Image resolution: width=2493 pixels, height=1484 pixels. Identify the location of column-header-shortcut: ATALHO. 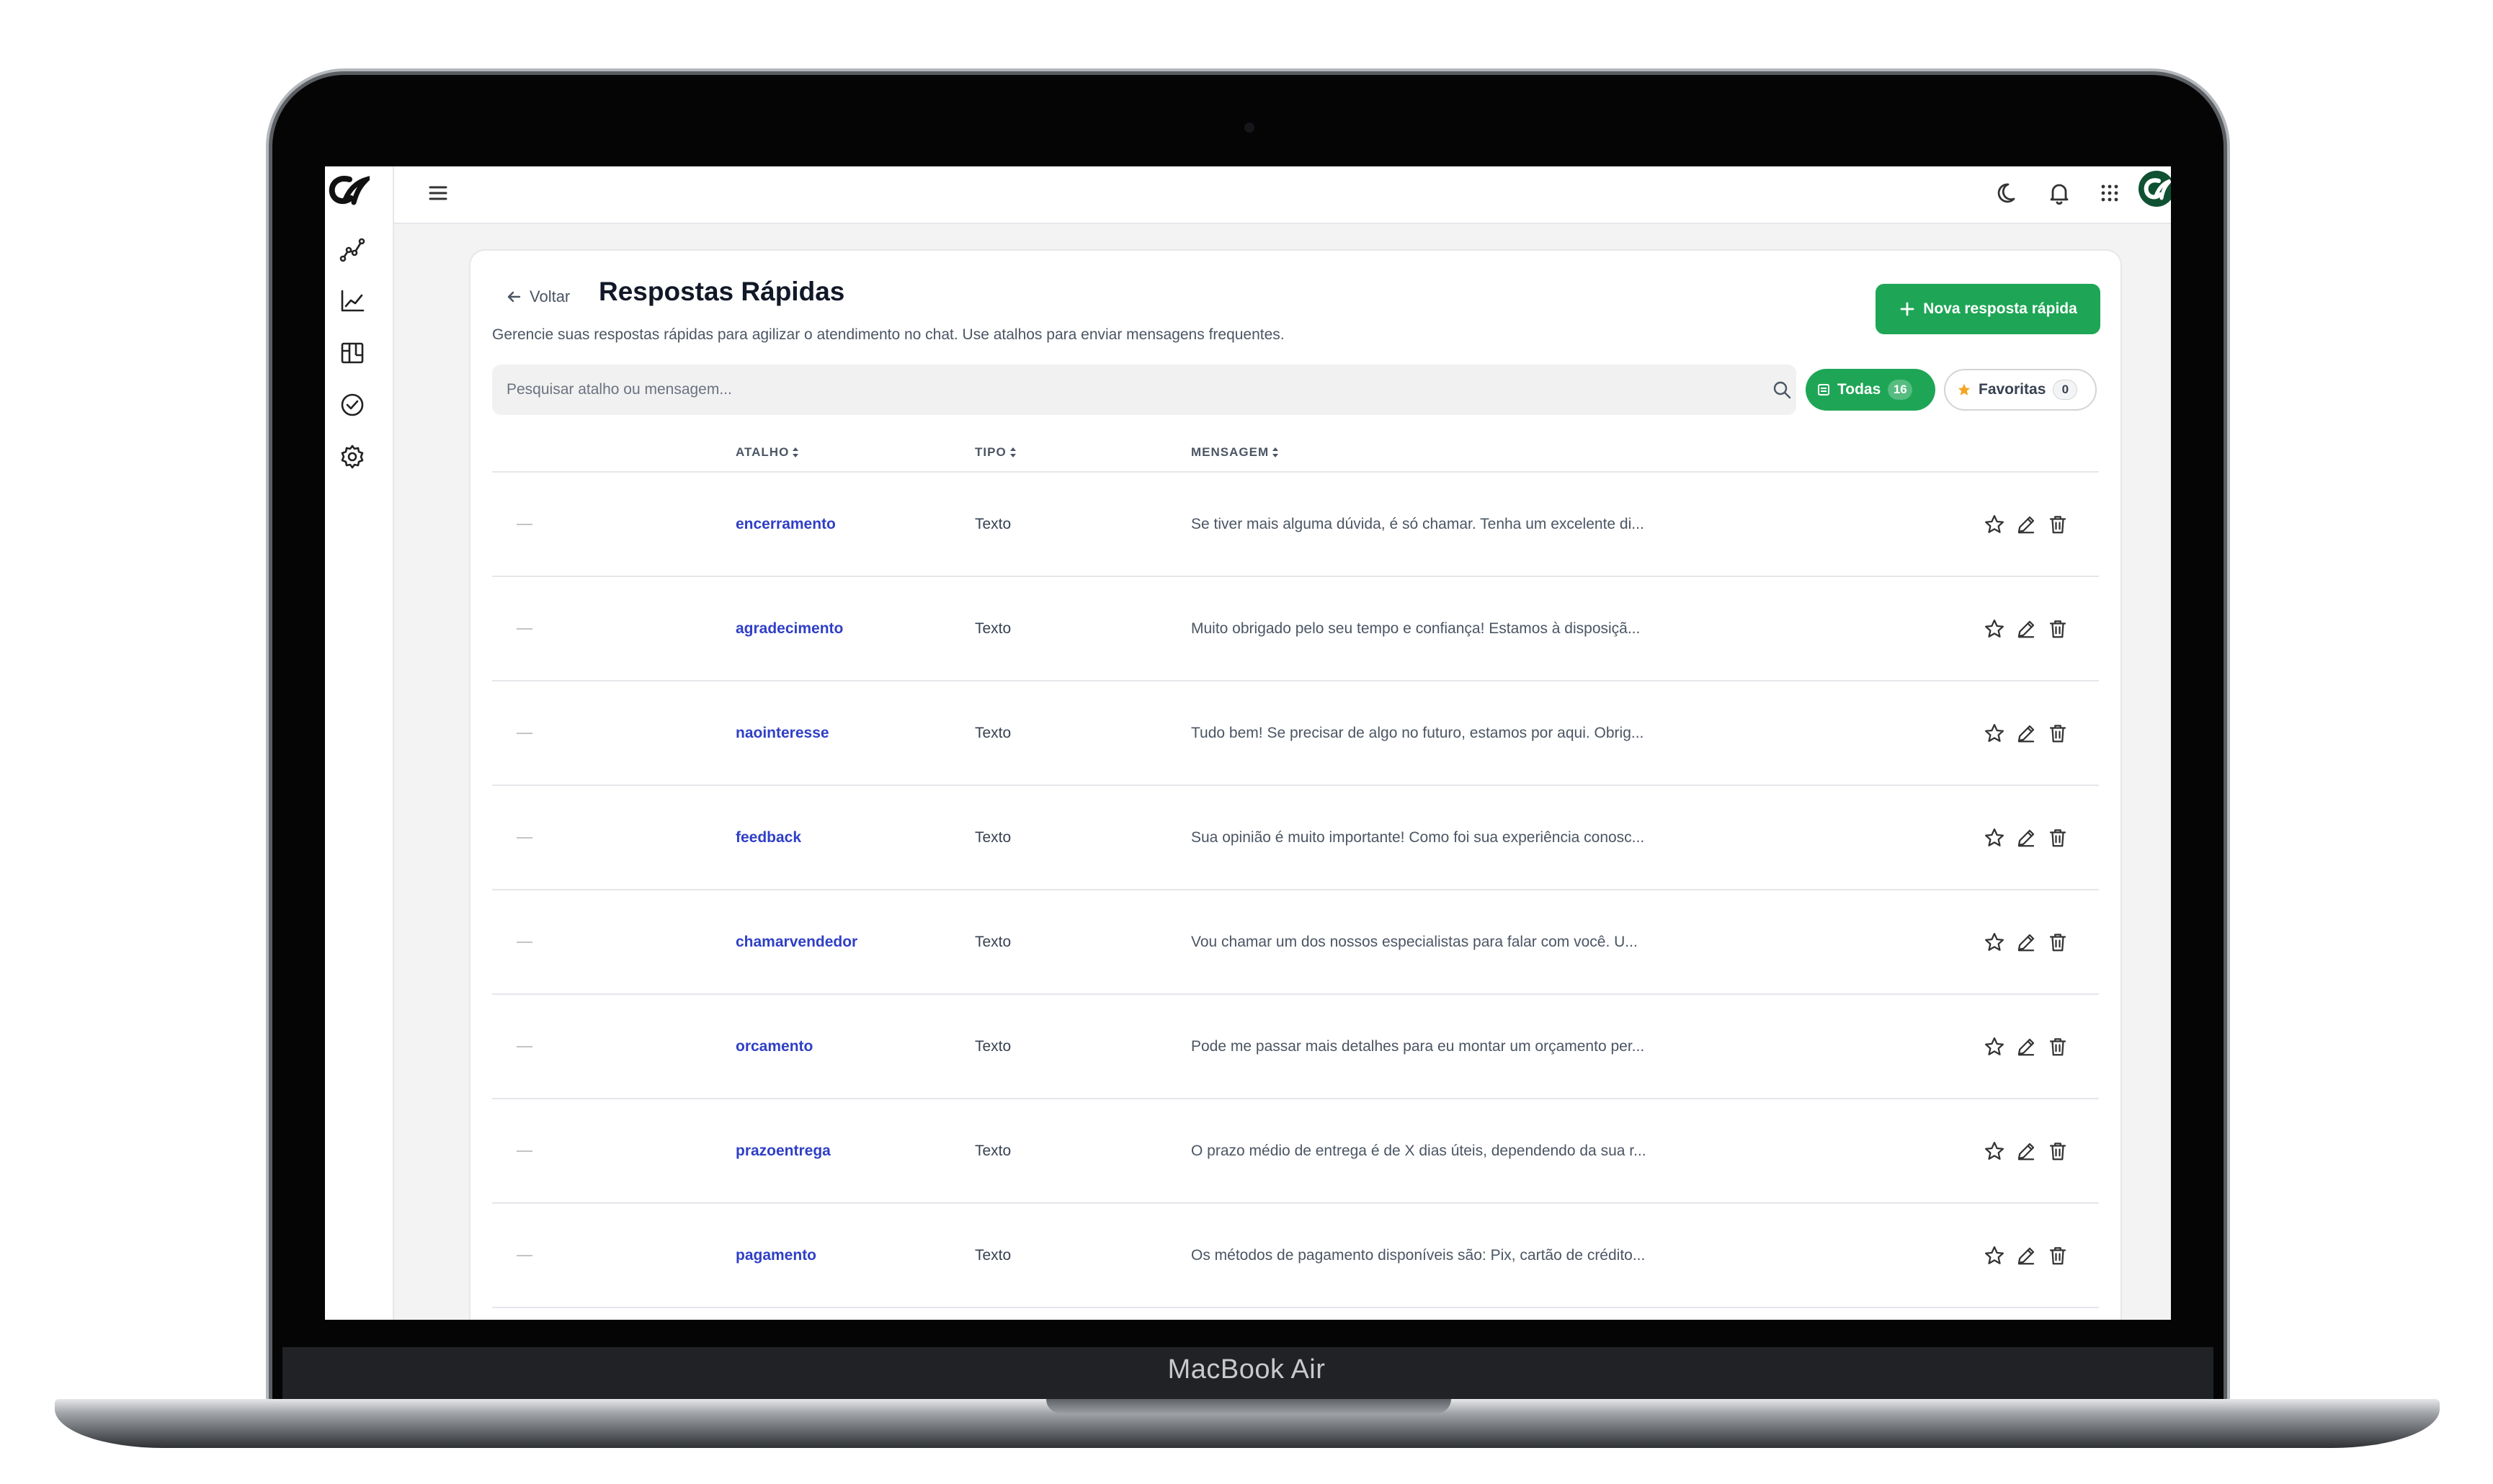
(767, 452).